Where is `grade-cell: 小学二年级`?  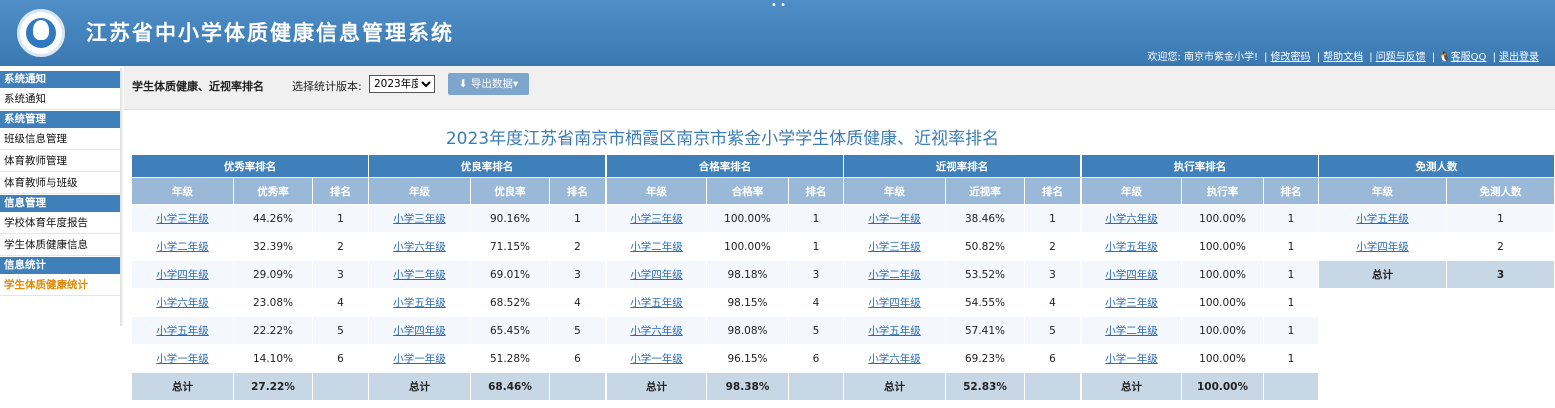 grade-cell: 小学二年级 is located at coordinates (1131, 330).